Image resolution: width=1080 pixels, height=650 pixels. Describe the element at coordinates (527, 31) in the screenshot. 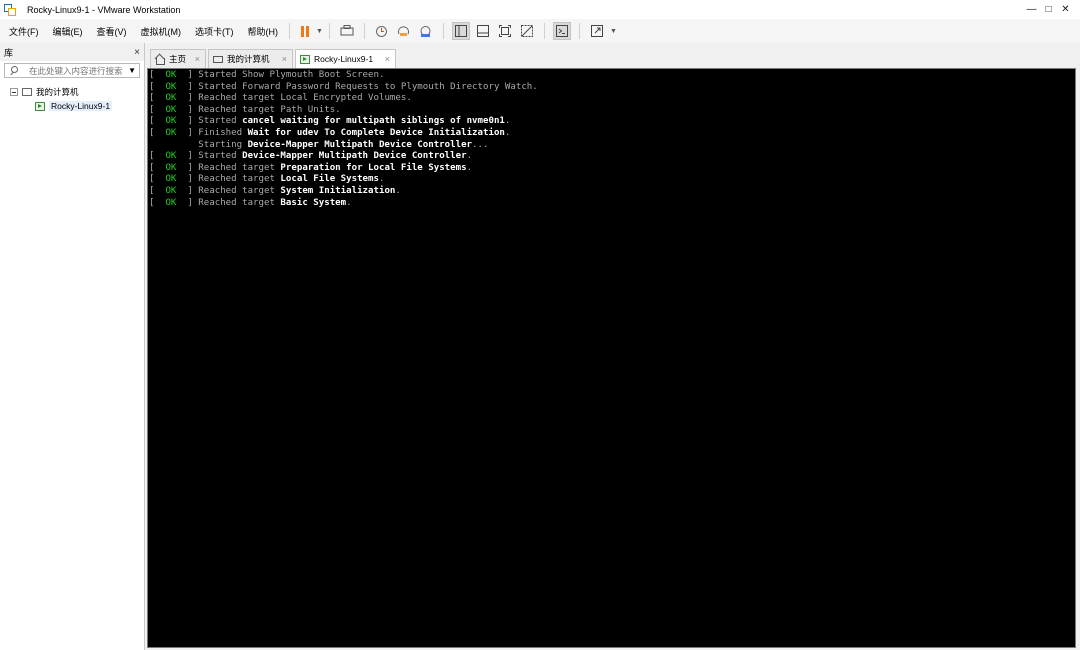

I see `unity-button` at that location.